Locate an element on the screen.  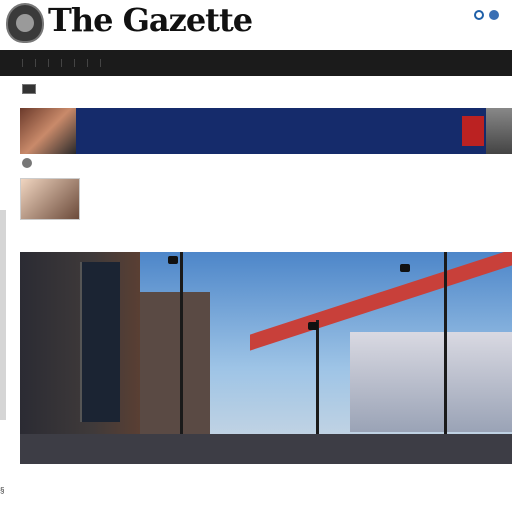
scrollbar is located at coordinates (3, 315).